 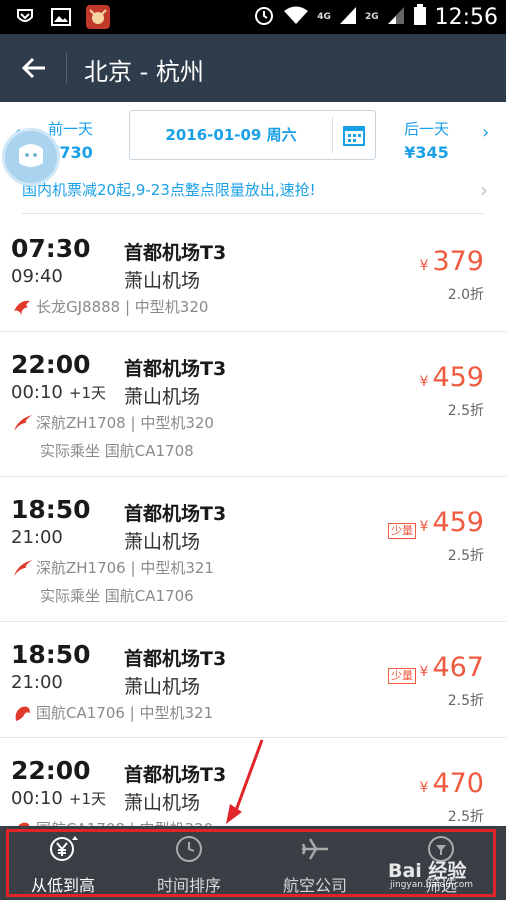 I want to click on status-bar: 4G 2G 12:56, so click(x=253, y=17).